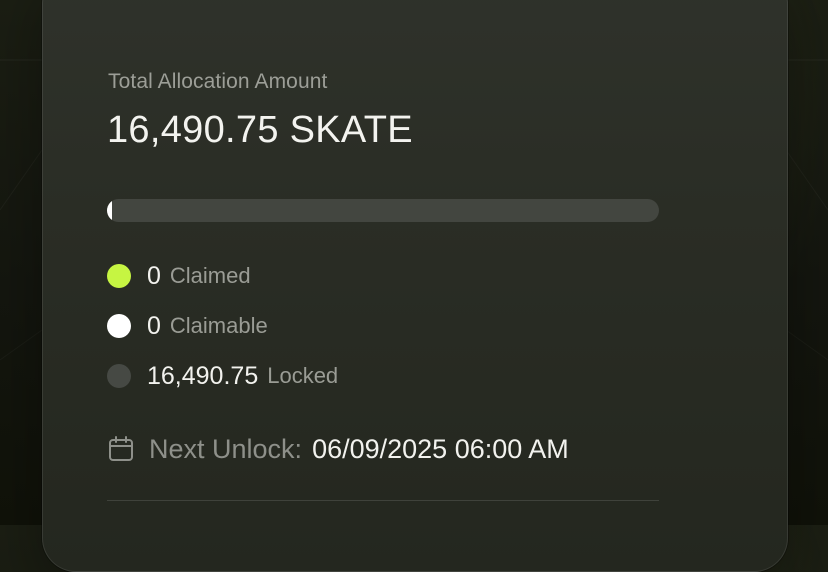 The image size is (828, 572). I want to click on locked-dot-icon, so click(119, 376).